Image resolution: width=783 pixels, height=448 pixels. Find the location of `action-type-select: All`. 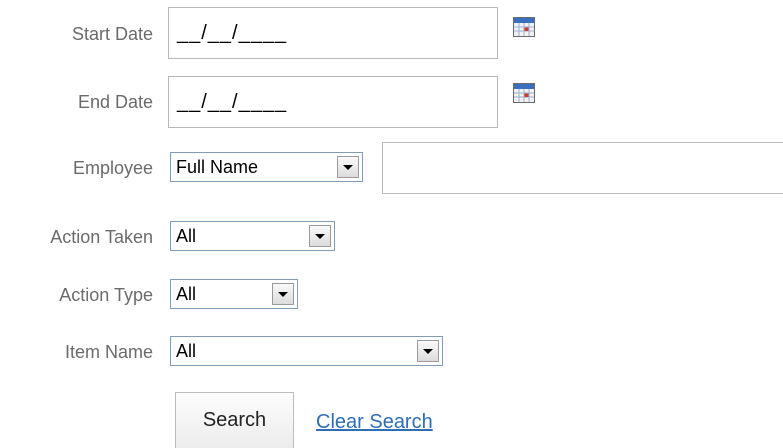

action-type-select: All is located at coordinates (234, 294).